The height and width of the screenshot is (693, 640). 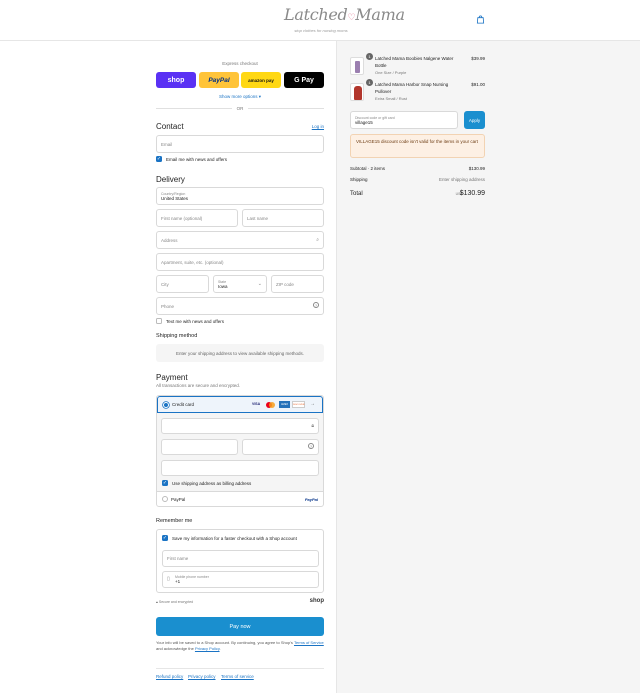 What do you see at coordinates (166, 405) in the screenshot?
I see `credit-card-radio` at bounding box center [166, 405].